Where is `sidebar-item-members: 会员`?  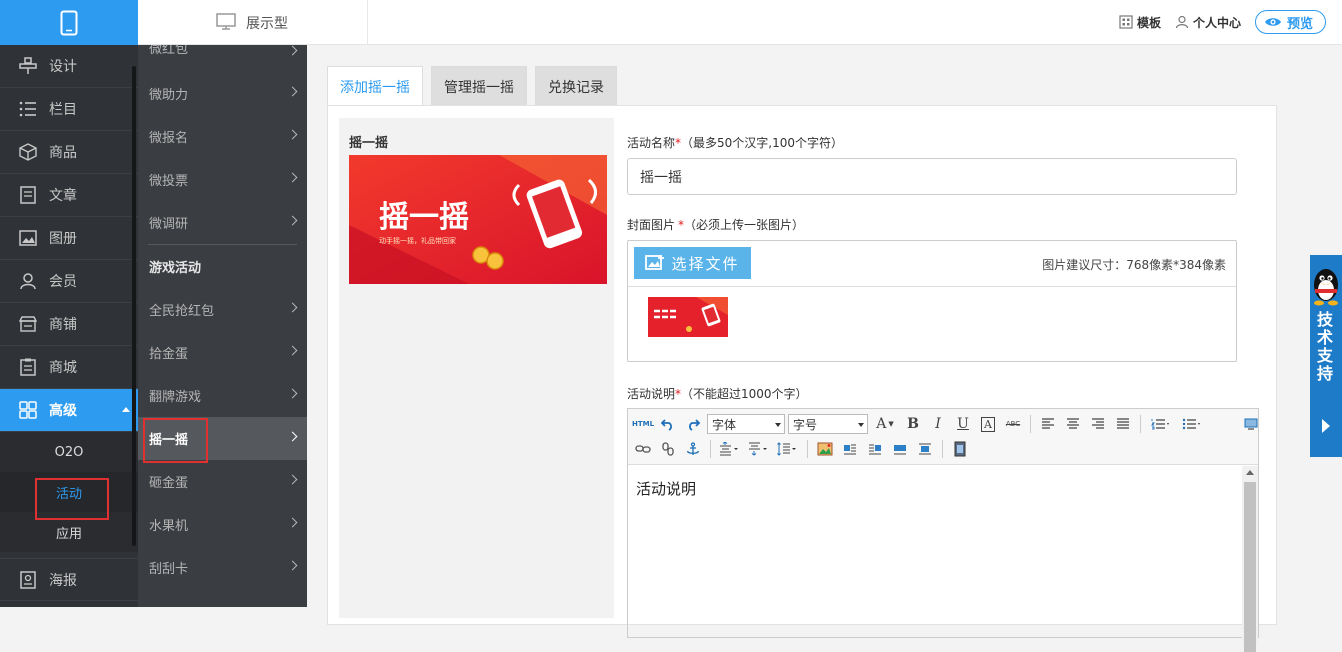
sidebar-item-members: 会员 is located at coordinates (69, 281).